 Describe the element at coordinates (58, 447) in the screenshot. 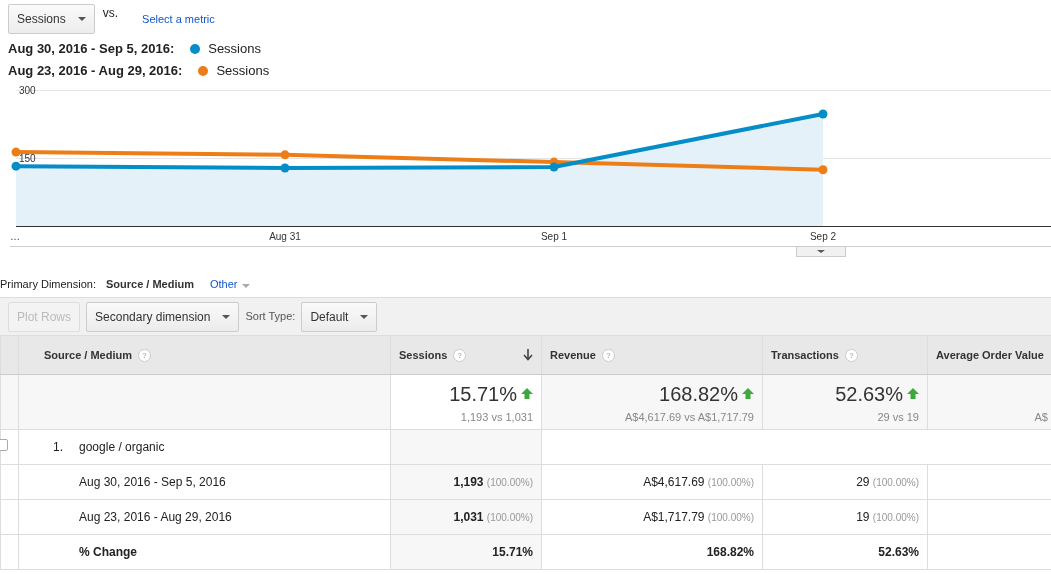

I see `row-index: 1.` at that location.